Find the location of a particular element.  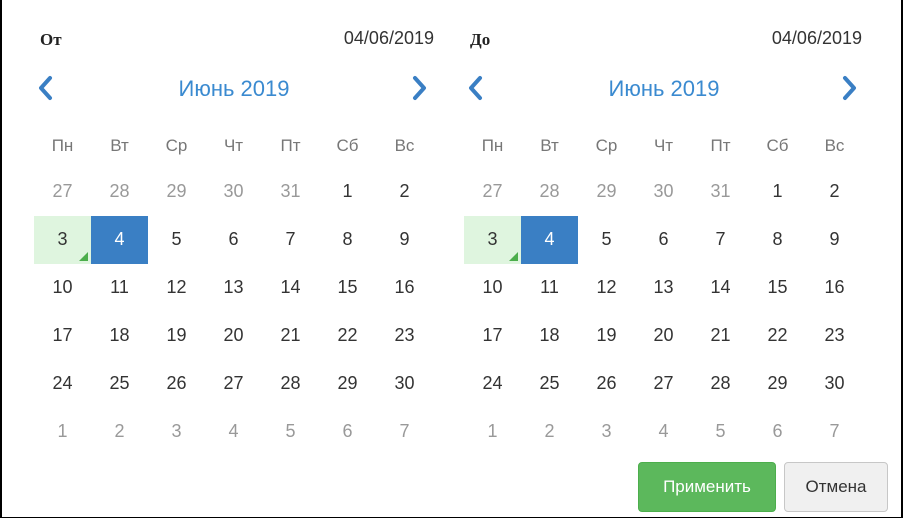

from-date-value: 04/06/2019 is located at coordinates (349, 38).